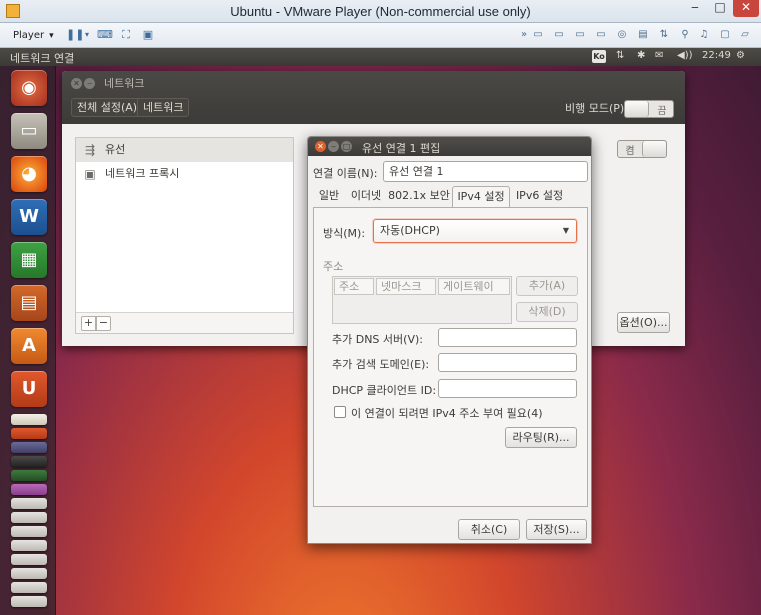 Image resolution: width=761 pixels, height=615 pixels. I want to click on gear-icon: ⚙, so click(740, 55).